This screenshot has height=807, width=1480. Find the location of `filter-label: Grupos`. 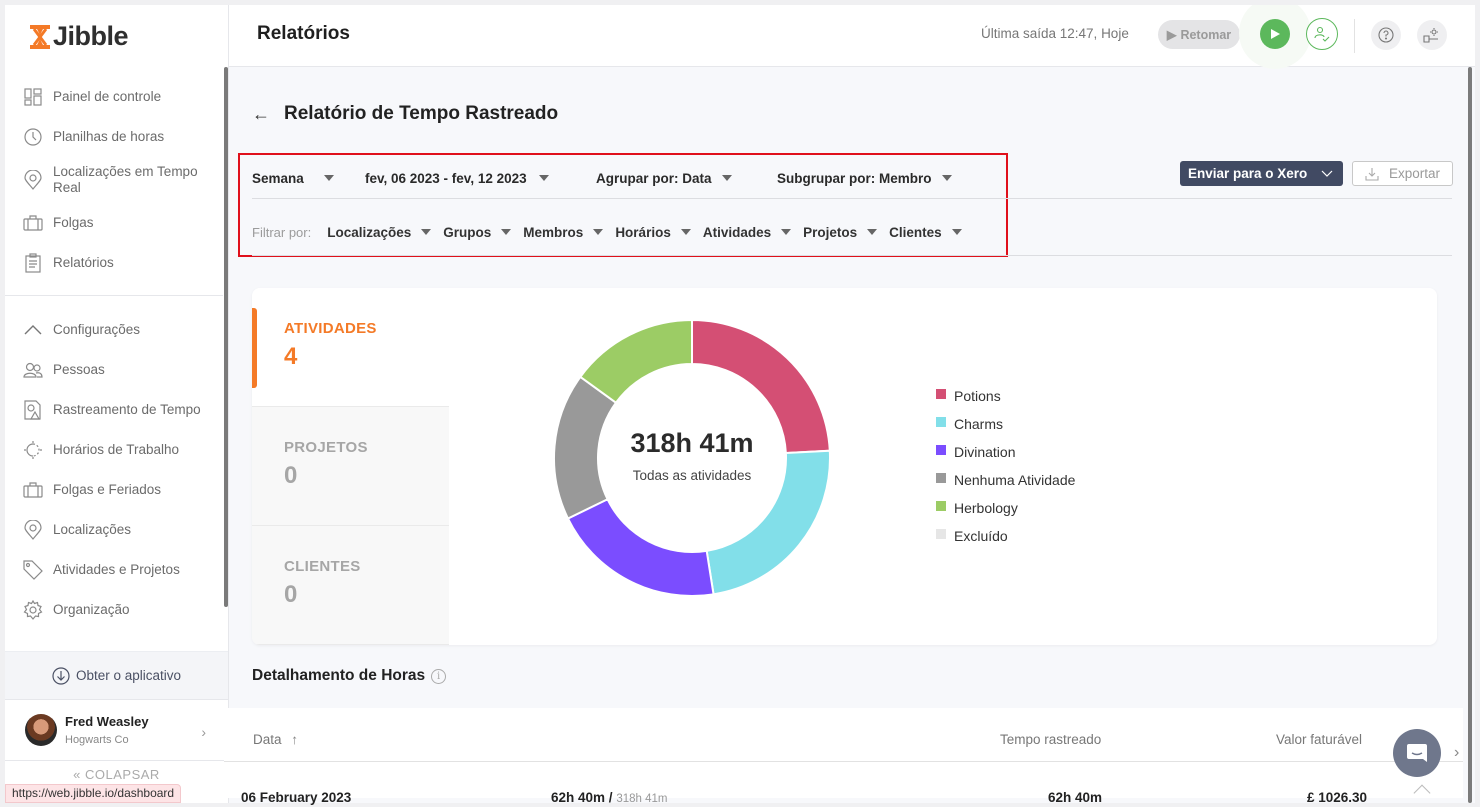

filter-label: Grupos is located at coordinates (467, 232).